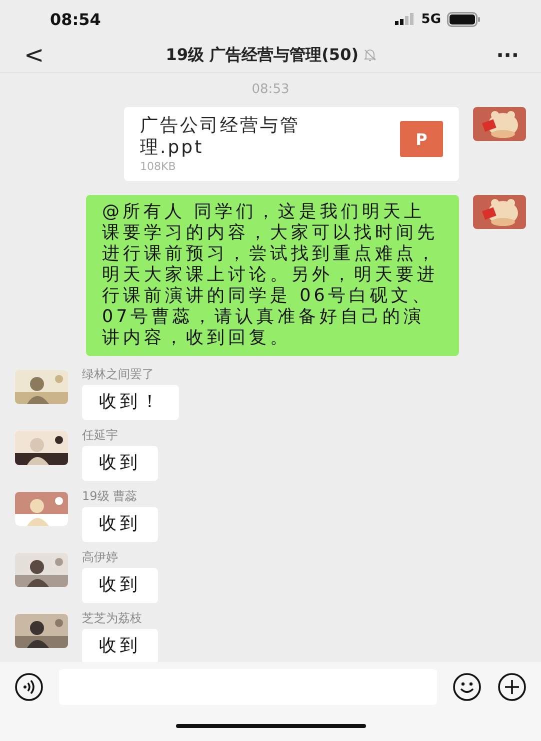  Describe the element at coordinates (29, 687) in the screenshot. I see `voice-icon` at that location.